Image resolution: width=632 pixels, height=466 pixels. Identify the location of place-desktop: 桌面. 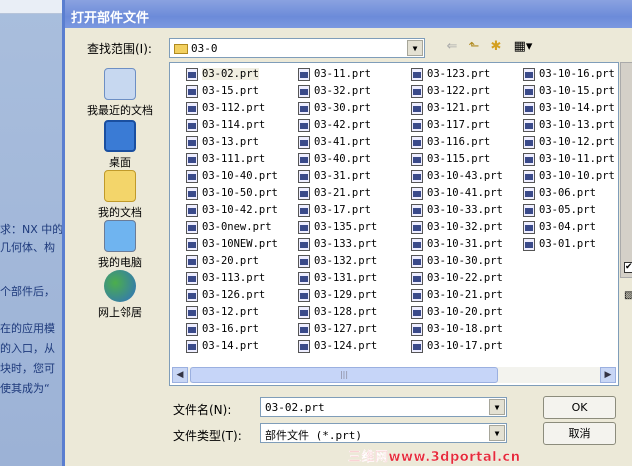
(120, 145).